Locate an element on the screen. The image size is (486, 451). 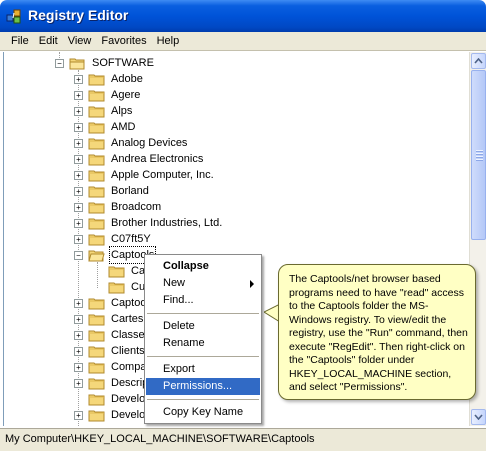
context-menu-item: Export is located at coordinates (203, 369).